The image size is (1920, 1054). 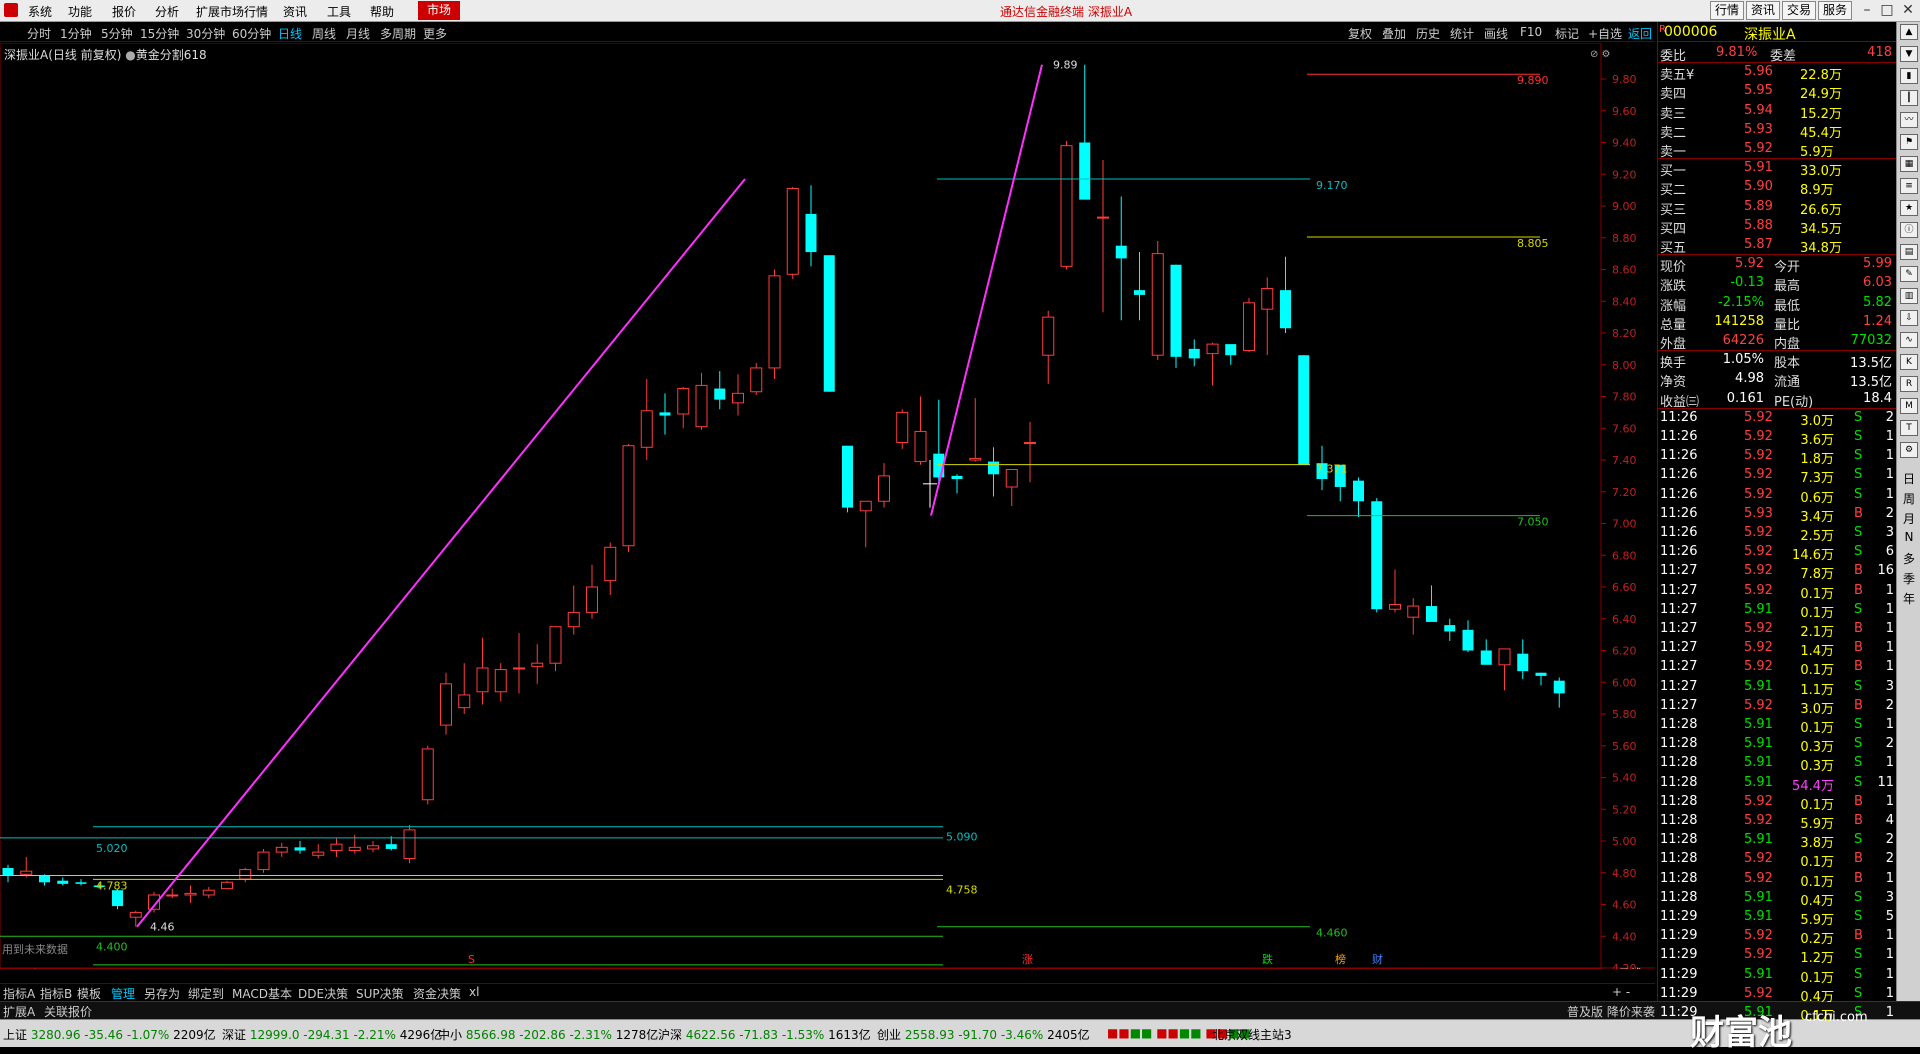 I want to click on tab-macd: MACD基本, so click(x=262, y=993).